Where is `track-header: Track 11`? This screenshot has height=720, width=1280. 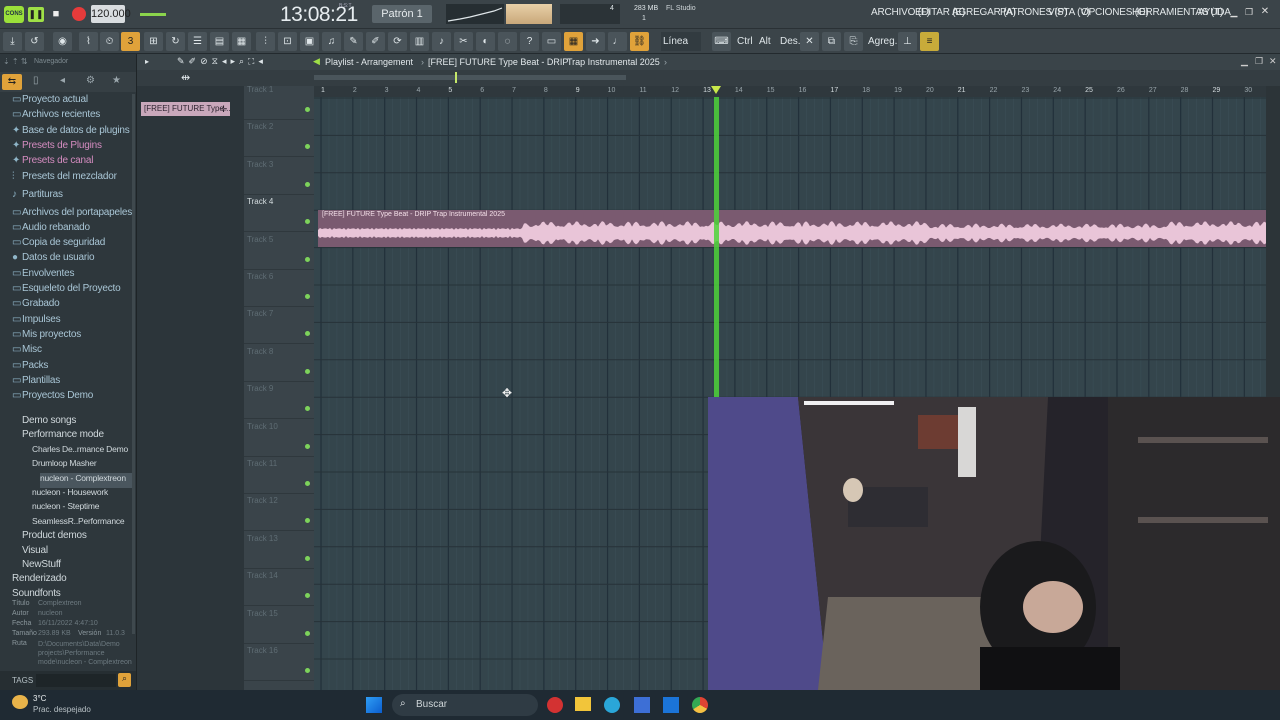
track-header: Track 11 is located at coordinates (279, 475).